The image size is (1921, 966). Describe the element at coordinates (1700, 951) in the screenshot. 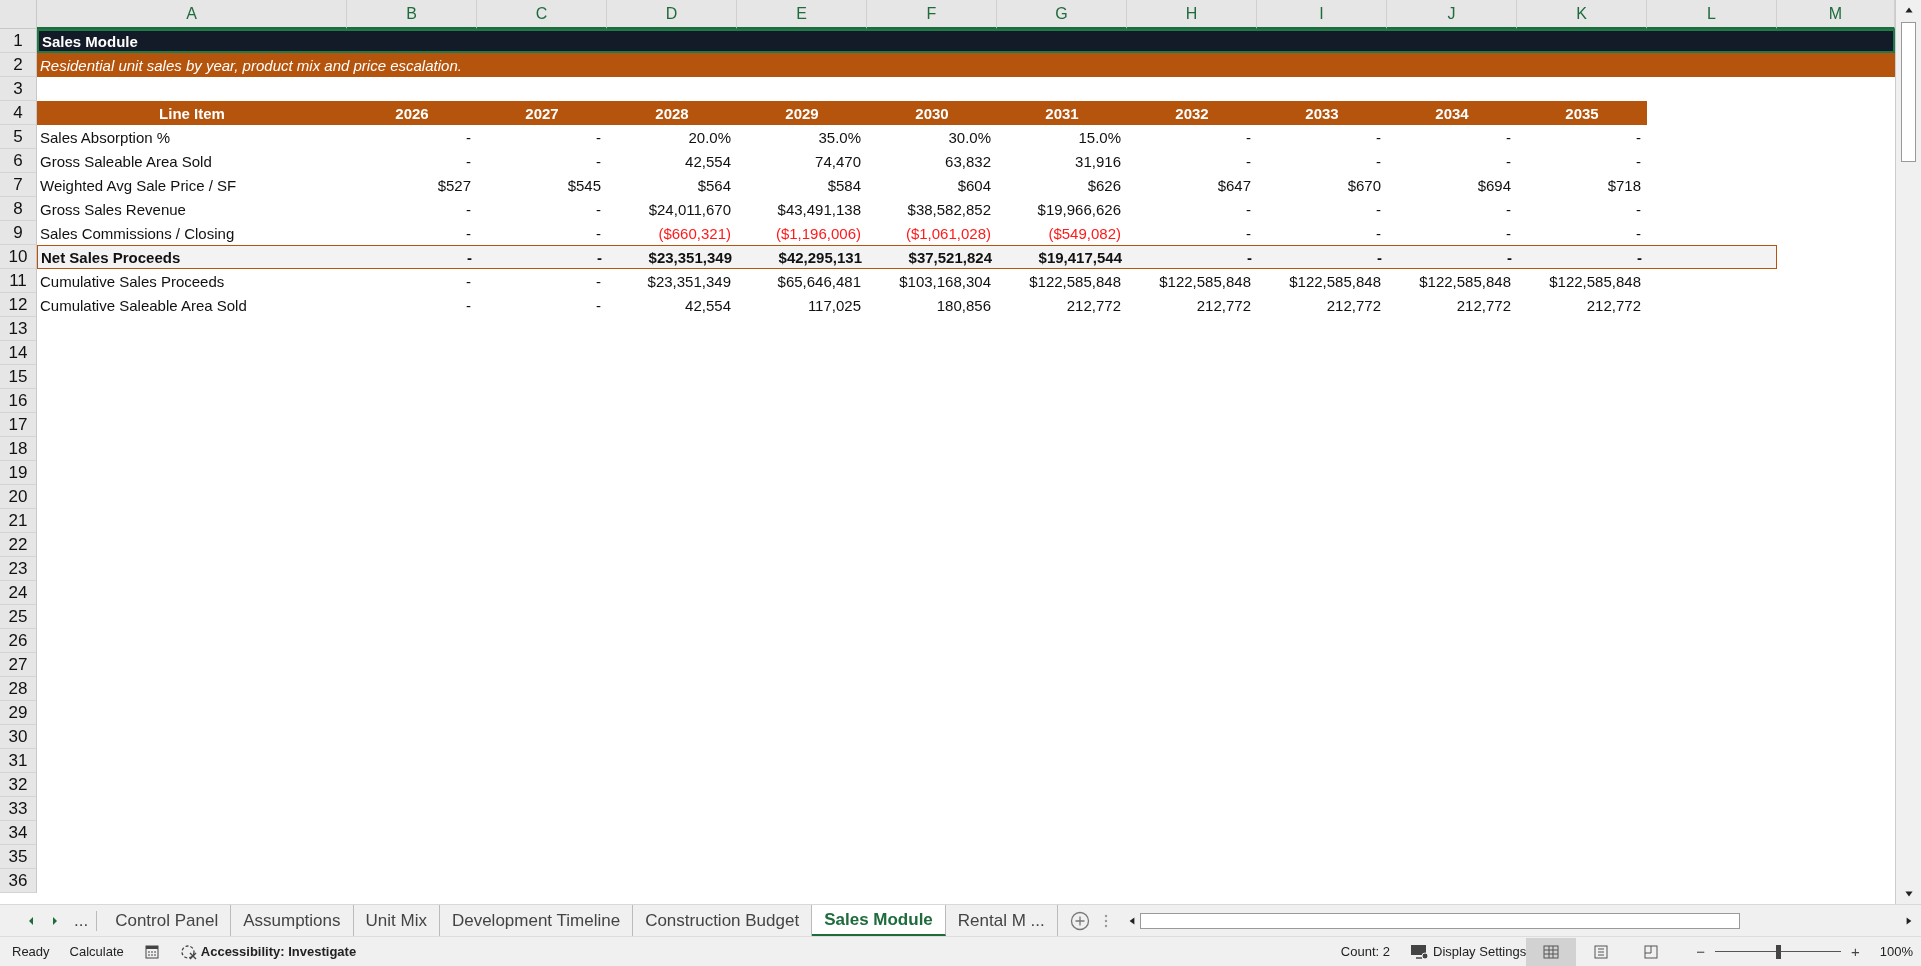

I see `zoom-out-button: −` at that location.